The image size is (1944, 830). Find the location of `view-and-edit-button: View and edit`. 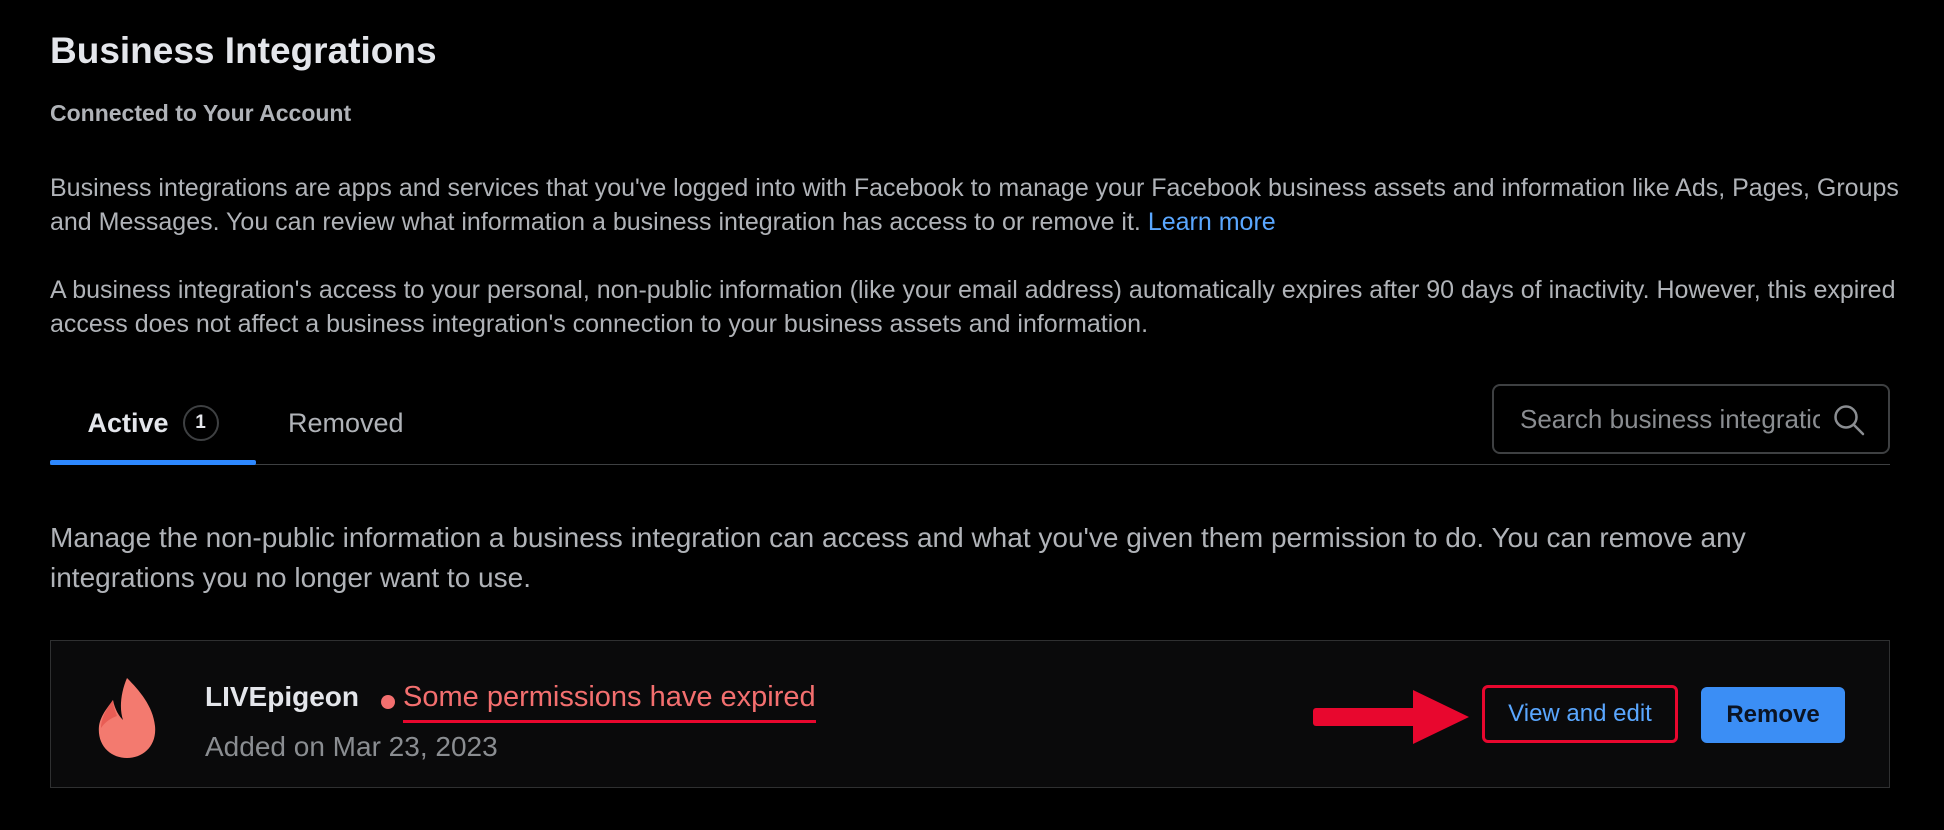

view-and-edit-button: View and edit is located at coordinates (1580, 714).